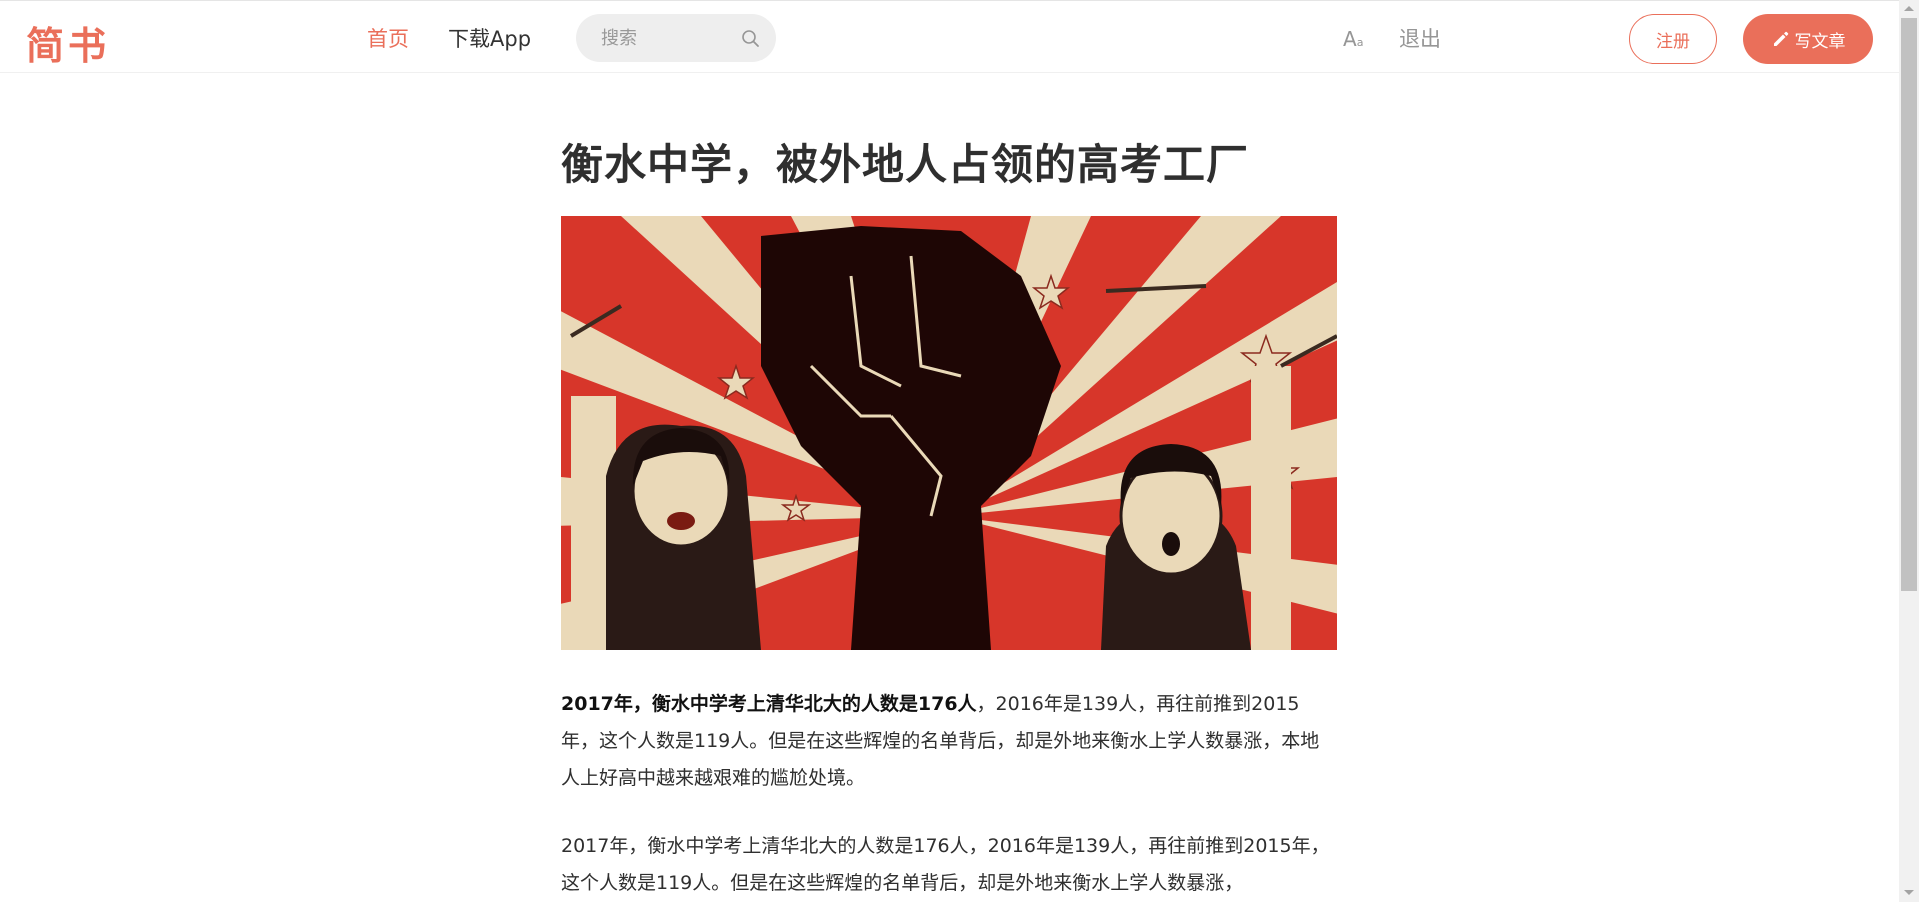 This screenshot has height=902, width=1919. What do you see at coordinates (949, 36) in the screenshot?
I see `top-navbar: 简书 首页 下载App Aa 退出 注册 写文章` at bounding box center [949, 36].